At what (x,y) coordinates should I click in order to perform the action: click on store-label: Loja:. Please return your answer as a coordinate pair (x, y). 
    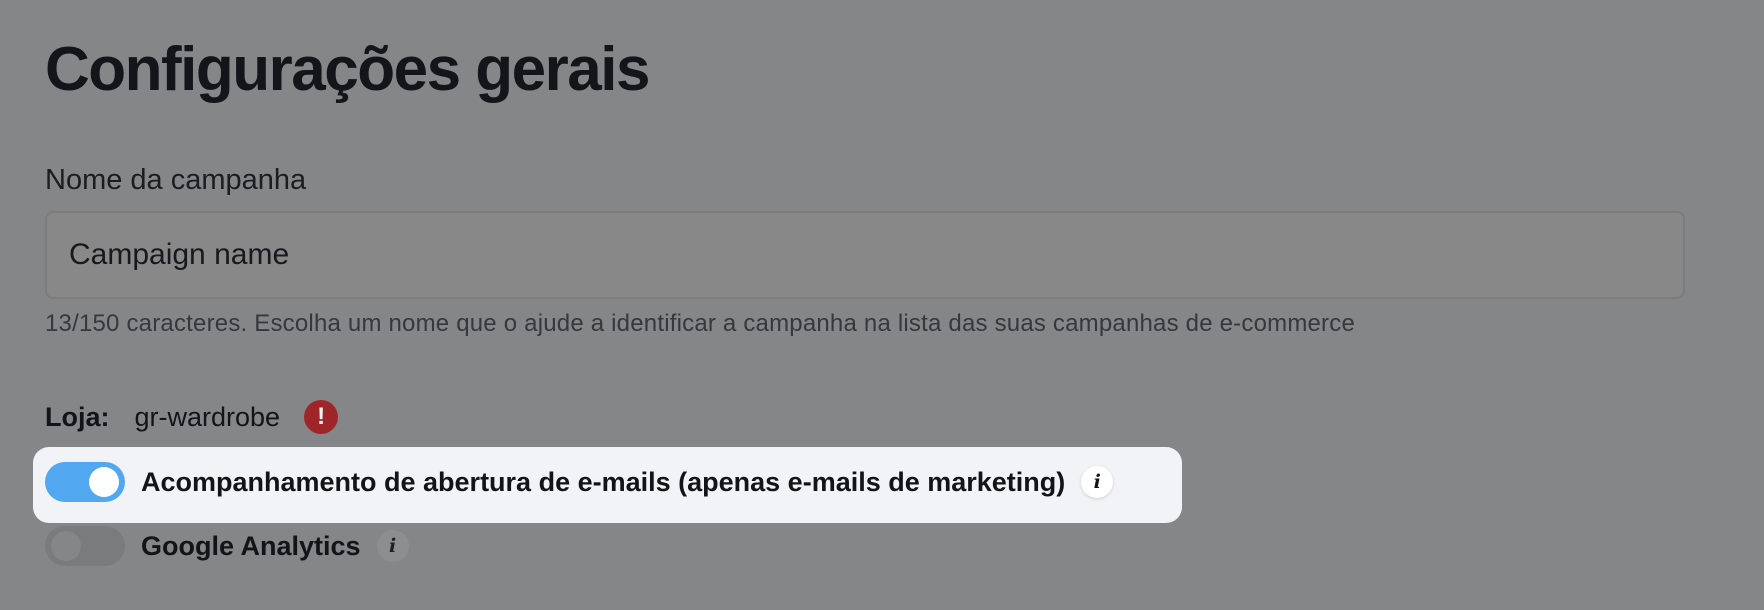
    Looking at the image, I should click on (77, 416).